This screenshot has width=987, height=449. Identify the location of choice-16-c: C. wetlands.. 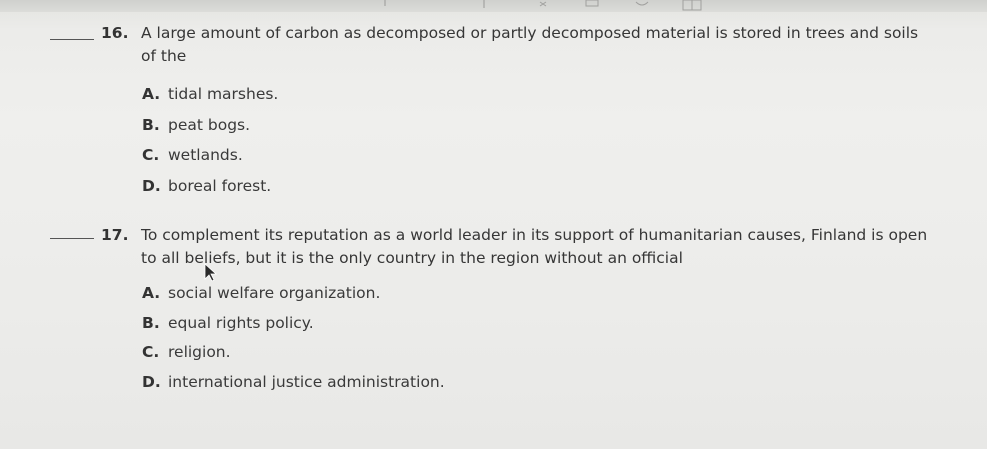
(192, 155).